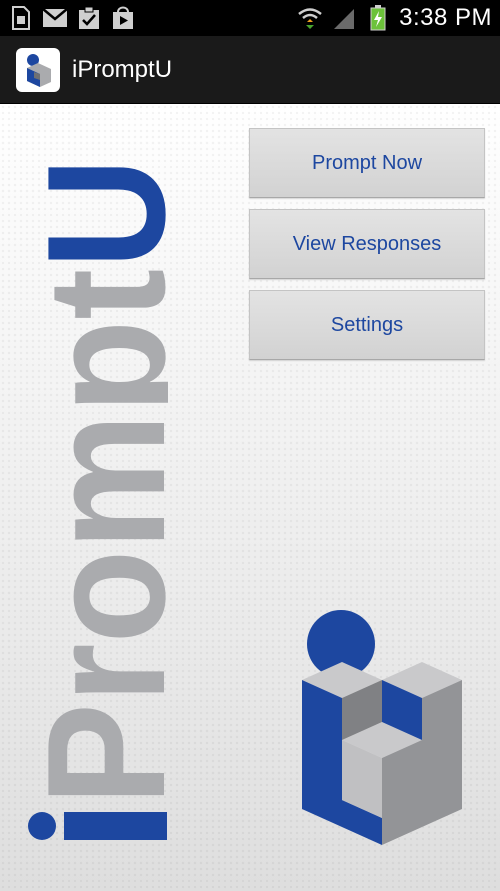 The image size is (500, 891). I want to click on wordmark-dot, so click(42, 826).